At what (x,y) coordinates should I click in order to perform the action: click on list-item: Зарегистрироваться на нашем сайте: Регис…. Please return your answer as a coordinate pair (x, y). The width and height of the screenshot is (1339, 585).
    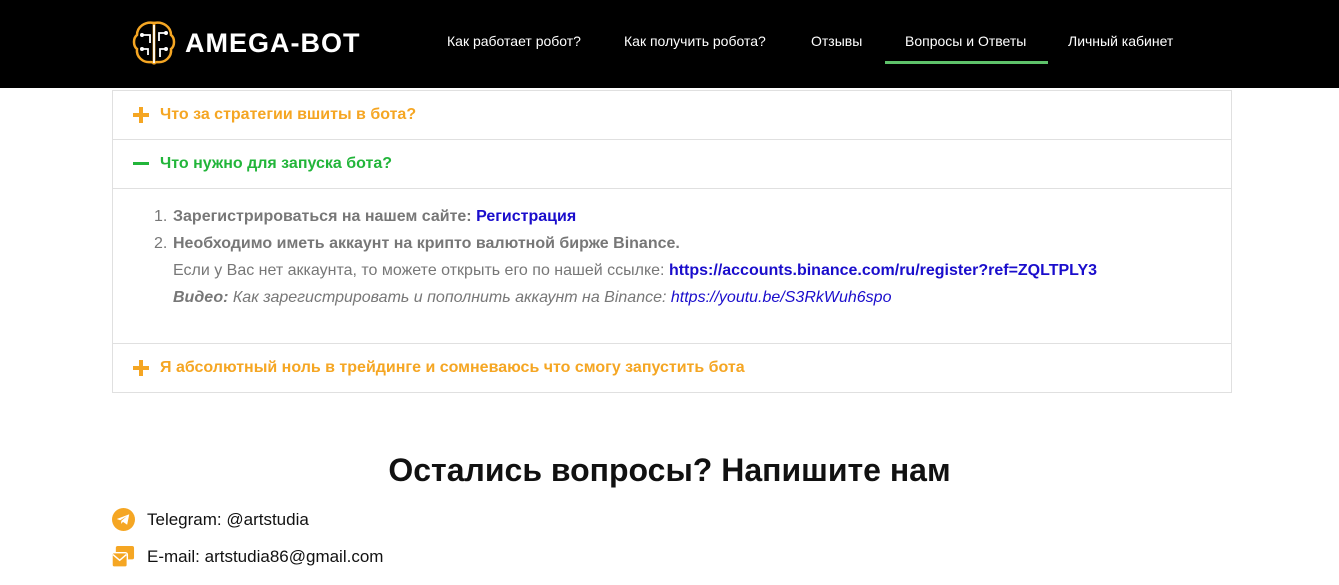
    Looking at the image, I should click on (374, 217).